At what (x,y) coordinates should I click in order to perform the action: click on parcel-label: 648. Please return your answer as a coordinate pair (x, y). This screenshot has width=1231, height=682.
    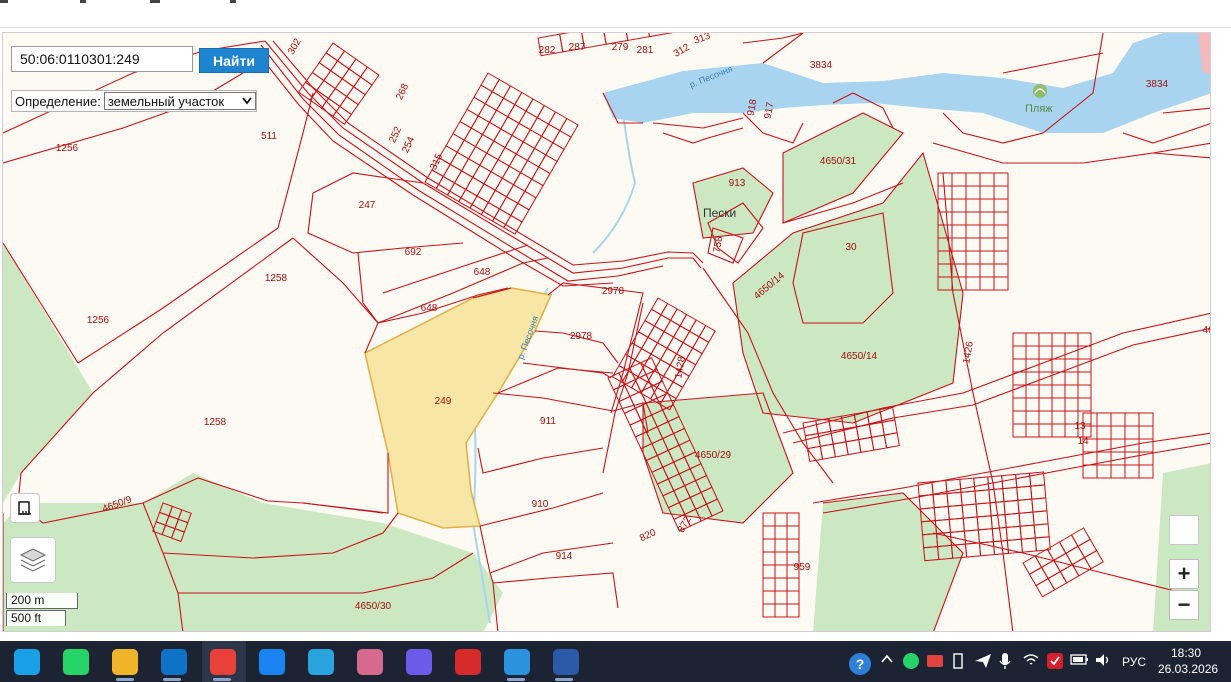
    Looking at the image, I should click on (482, 272).